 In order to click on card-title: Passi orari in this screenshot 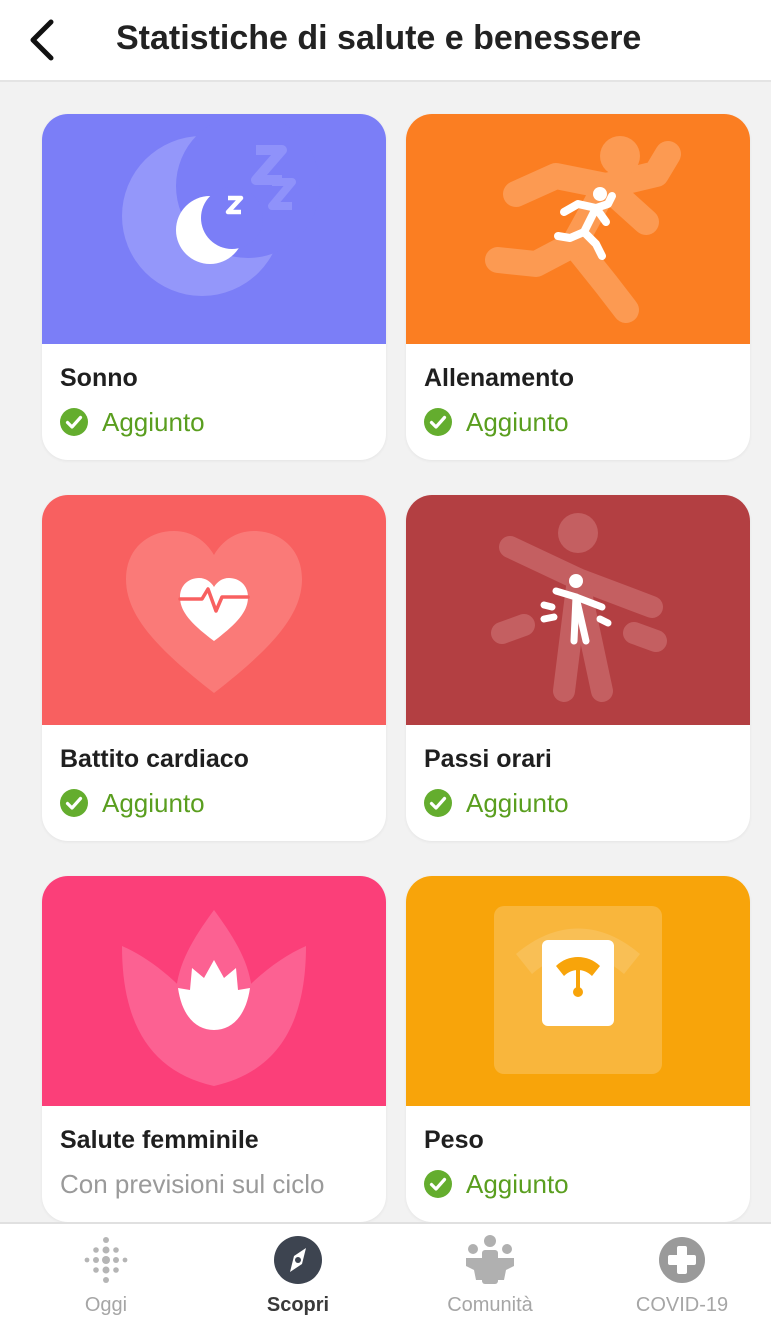, I will do `click(488, 759)`.